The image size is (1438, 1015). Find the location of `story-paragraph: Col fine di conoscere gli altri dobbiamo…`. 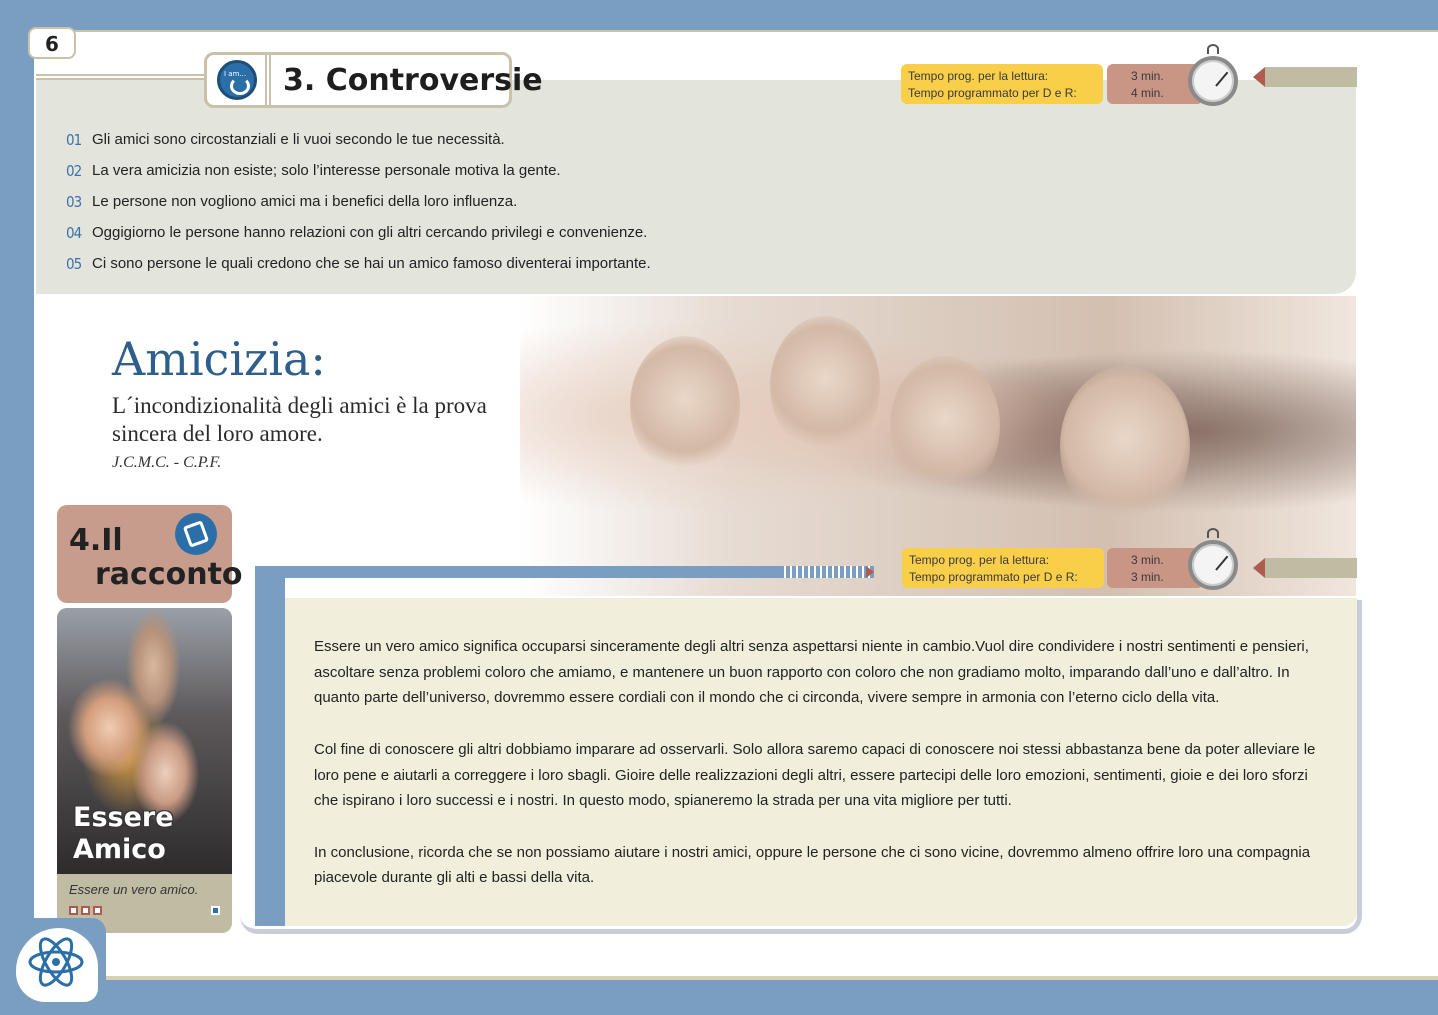

story-paragraph: Col fine di conoscere gli altri dobbiamo… is located at coordinates (815, 775).